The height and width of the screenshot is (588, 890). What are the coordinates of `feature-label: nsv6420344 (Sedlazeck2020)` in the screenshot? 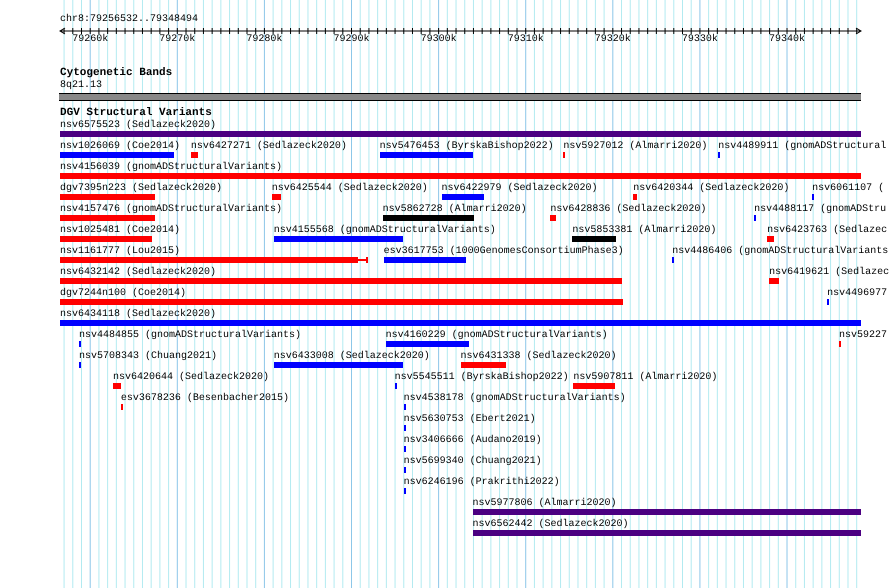 It's located at (711, 189).